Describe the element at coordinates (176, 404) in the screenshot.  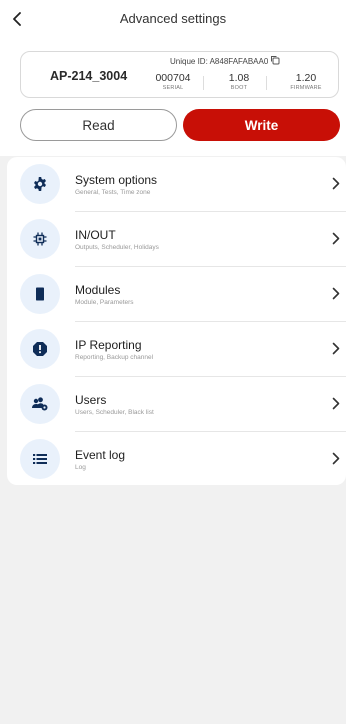
I see `menu-item-users: Users Users, Scheduler, Black list` at that location.